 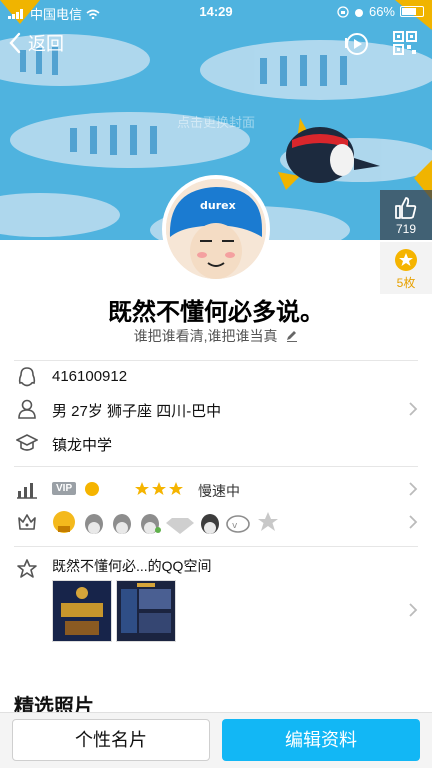 I want to click on qq-number: 416100912, so click(x=90, y=376).